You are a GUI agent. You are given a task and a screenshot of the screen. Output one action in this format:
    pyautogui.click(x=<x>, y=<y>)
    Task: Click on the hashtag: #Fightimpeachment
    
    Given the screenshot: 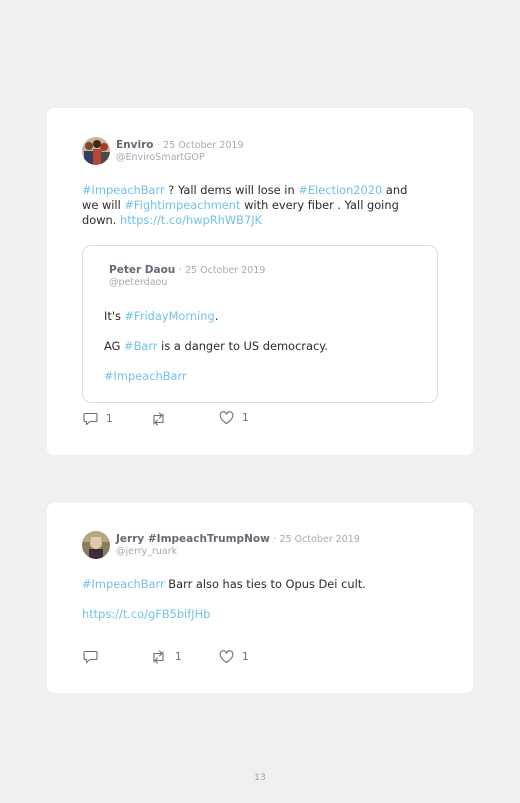 What is the action you would take?
    pyautogui.click(x=182, y=205)
    